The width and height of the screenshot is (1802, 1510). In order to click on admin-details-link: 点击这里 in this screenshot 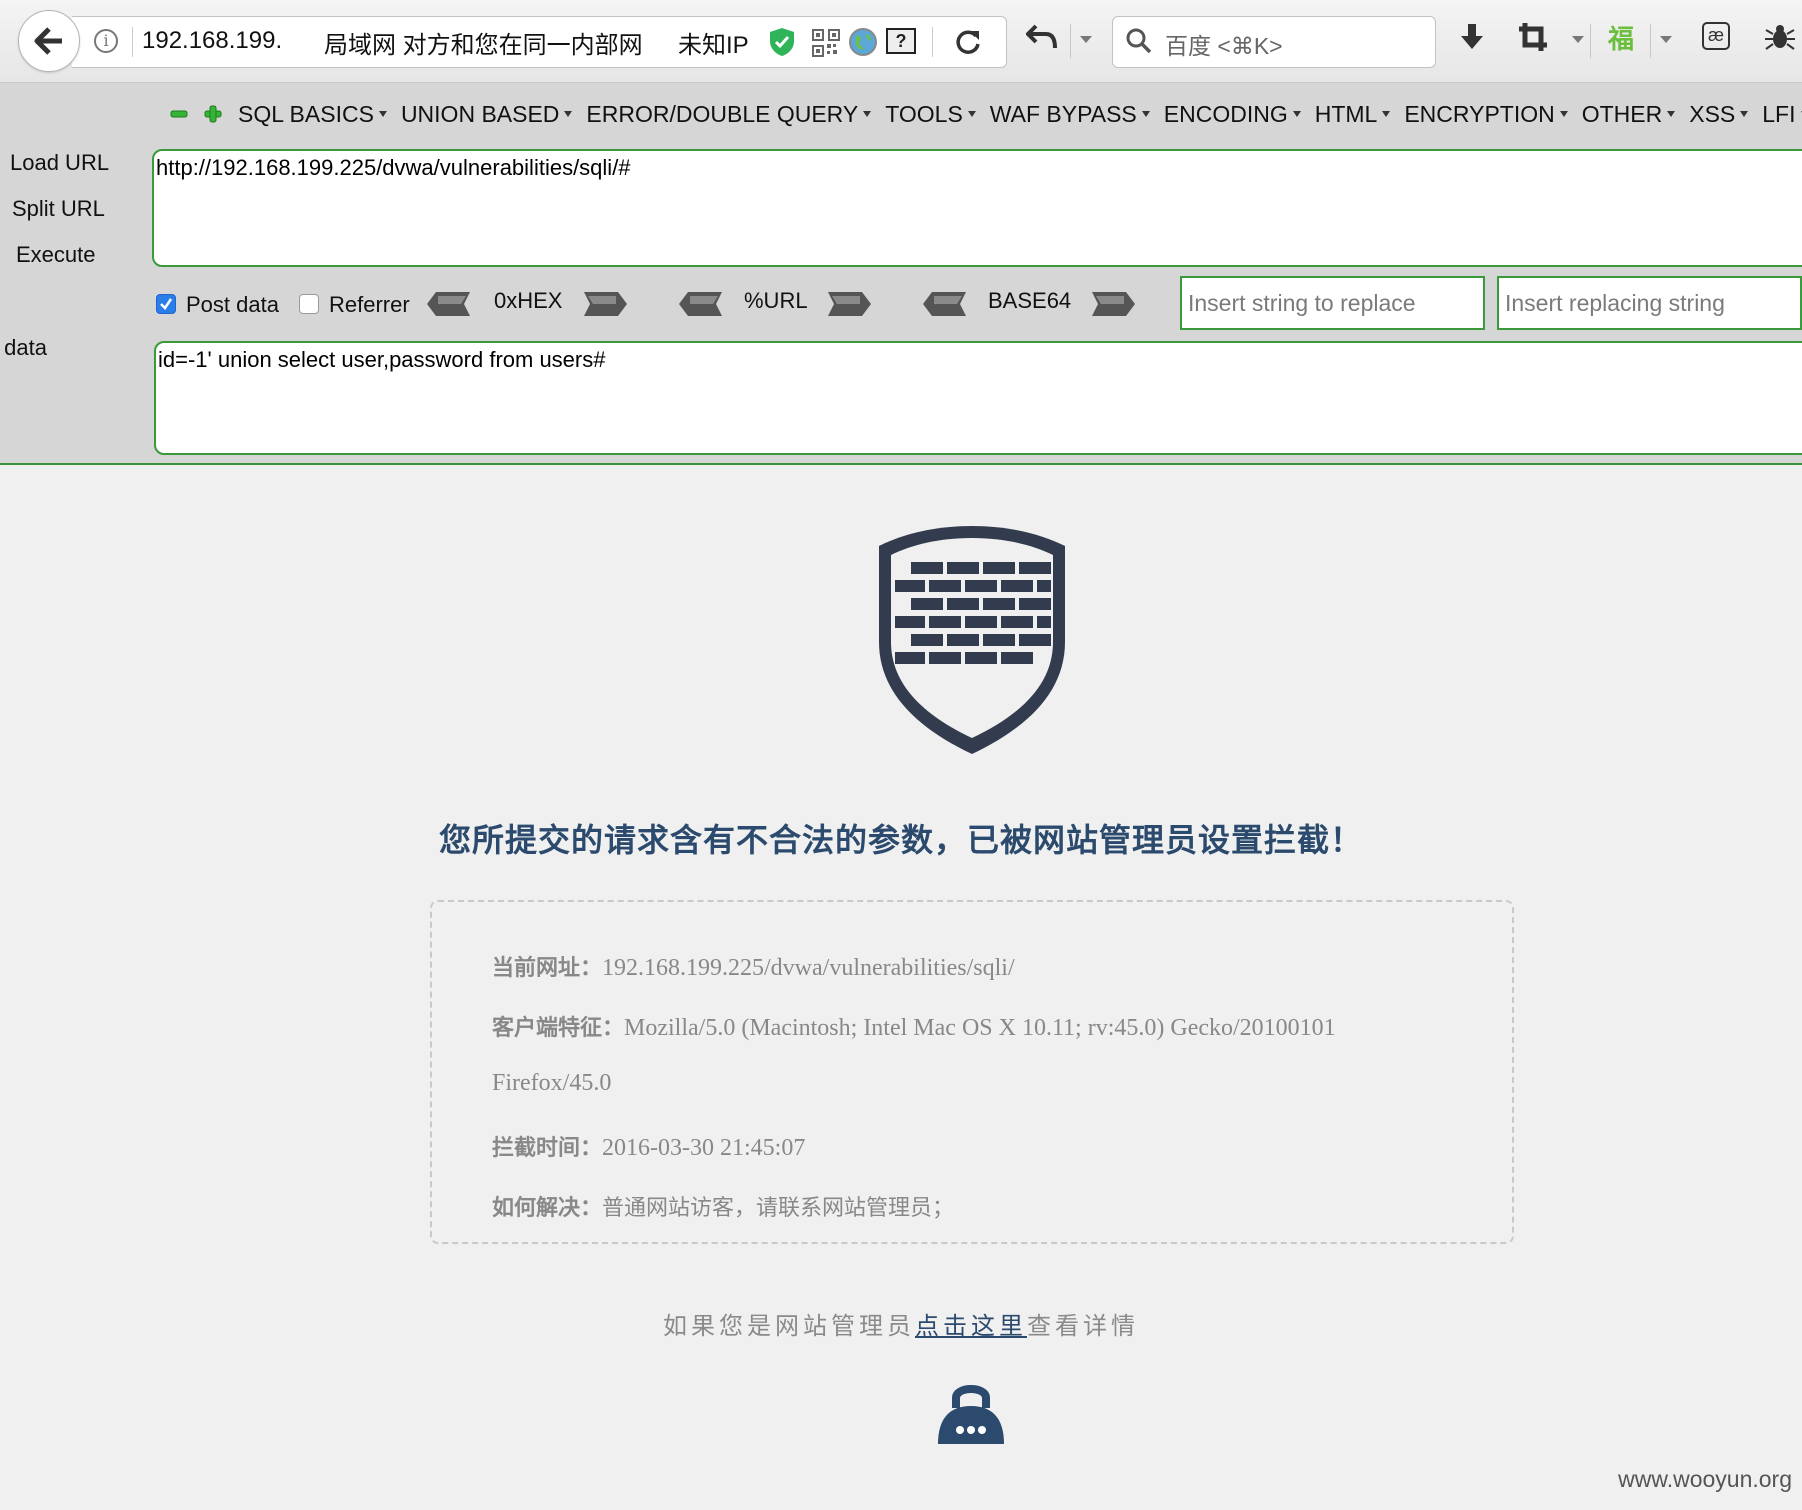, I will do `click(971, 1326)`.